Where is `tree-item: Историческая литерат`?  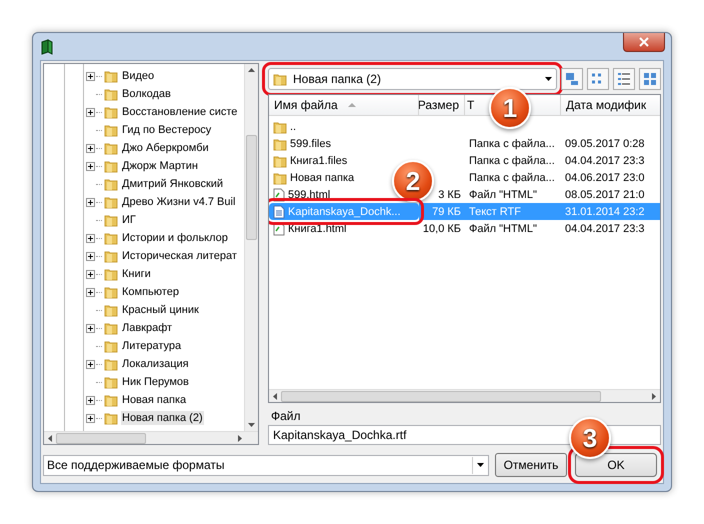
tree-item: Историческая литерат is located at coordinates (179, 256).